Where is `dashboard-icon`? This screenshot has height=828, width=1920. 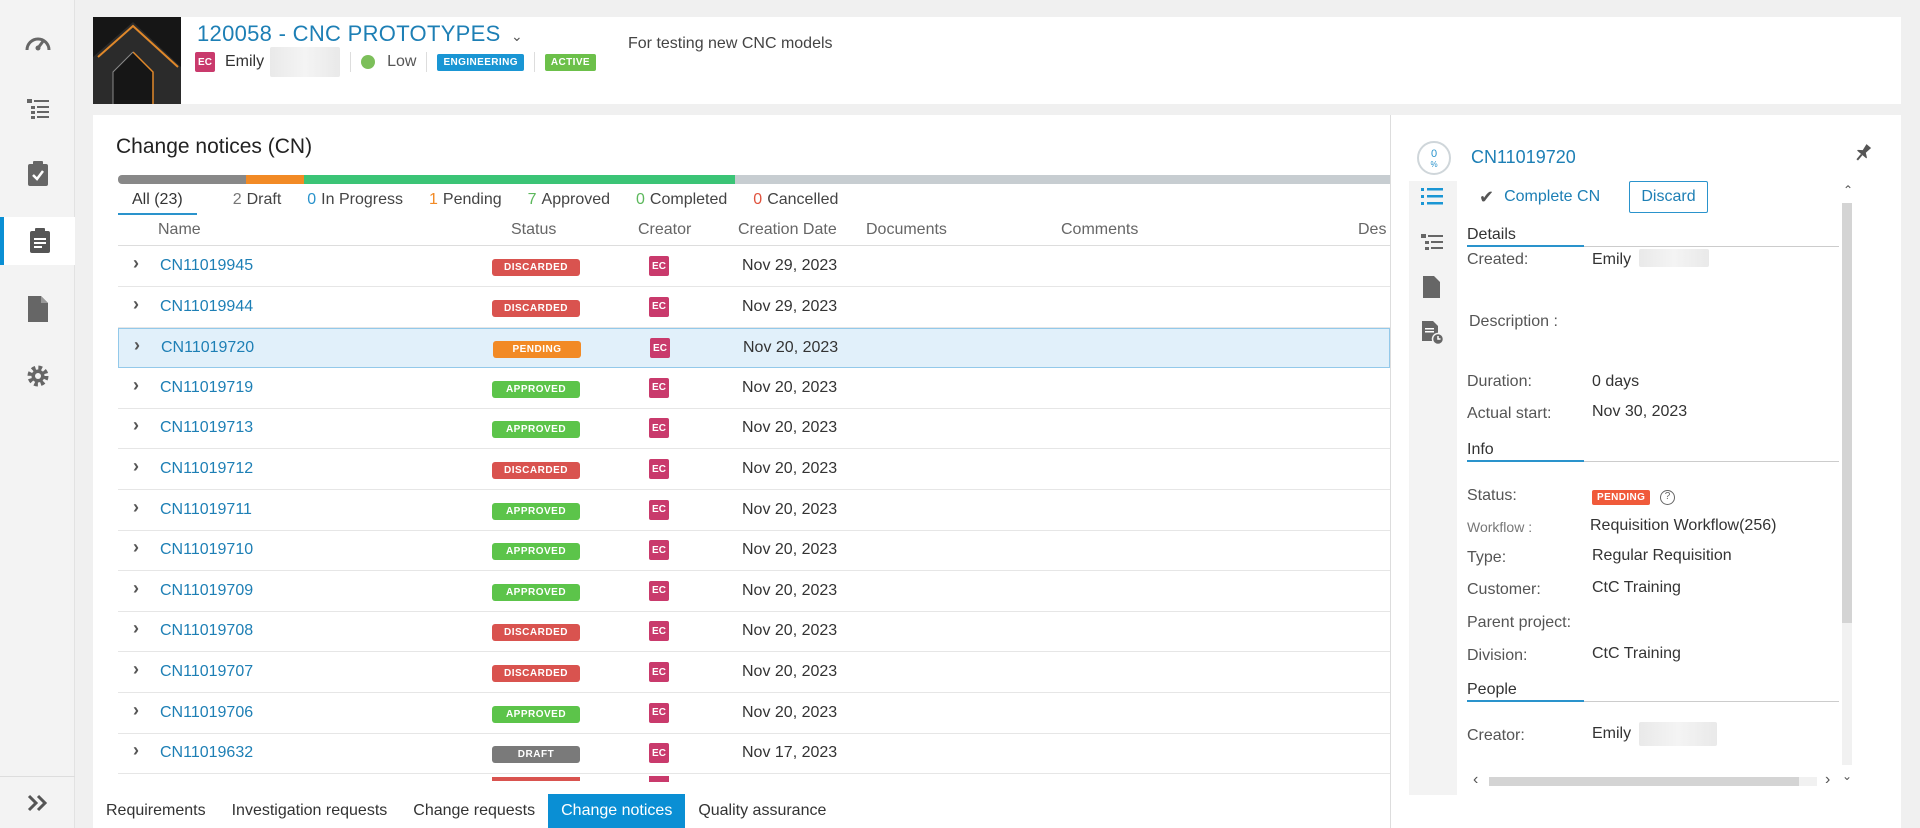
dashboard-icon is located at coordinates (37, 42).